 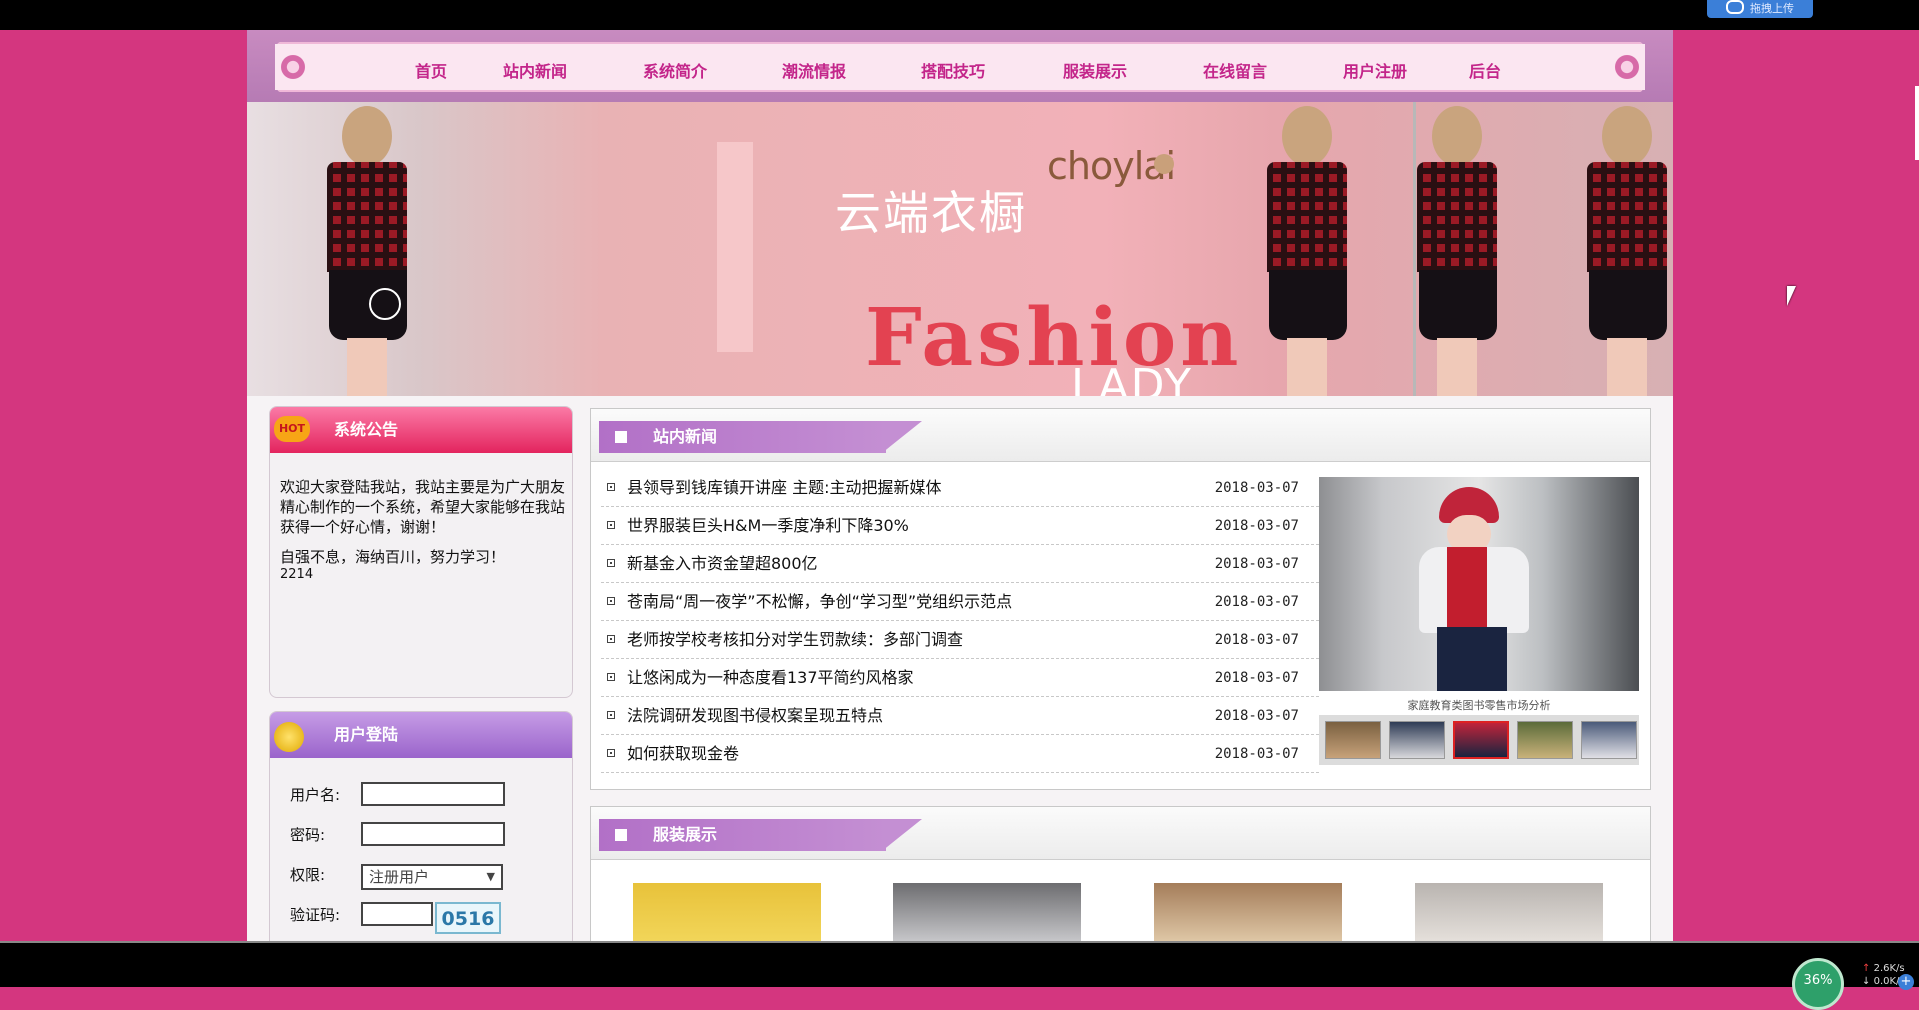 I want to click on medal-icon, so click(x=289, y=737).